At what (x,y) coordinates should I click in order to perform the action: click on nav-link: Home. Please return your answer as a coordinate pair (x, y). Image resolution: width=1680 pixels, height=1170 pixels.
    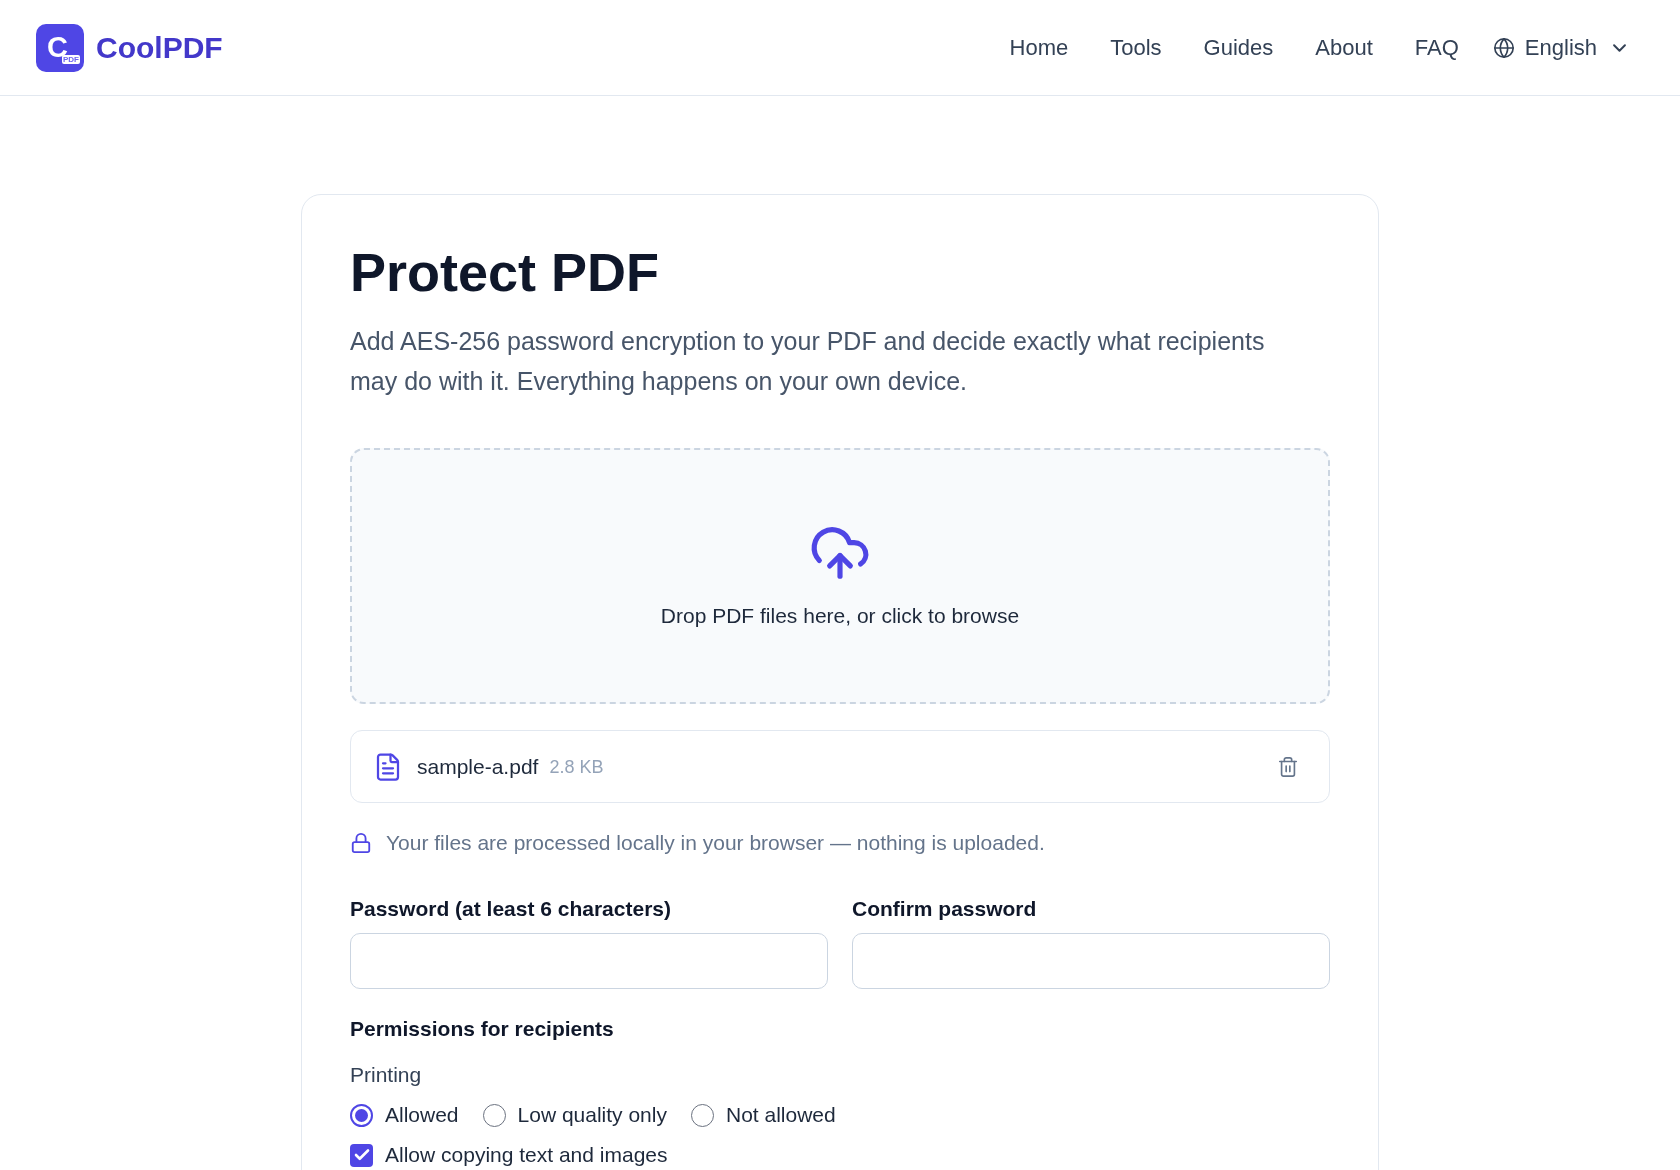
    Looking at the image, I should click on (1039, 47).